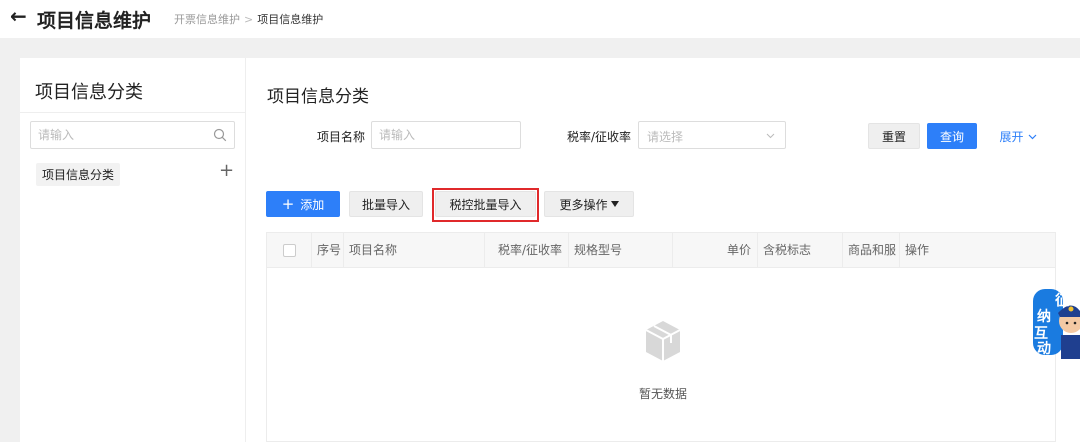  What do you see at coordinates (662, 394) in the screenshot?
I see `empty-state-text: 暂无数据` at bounding box center [662, 394].